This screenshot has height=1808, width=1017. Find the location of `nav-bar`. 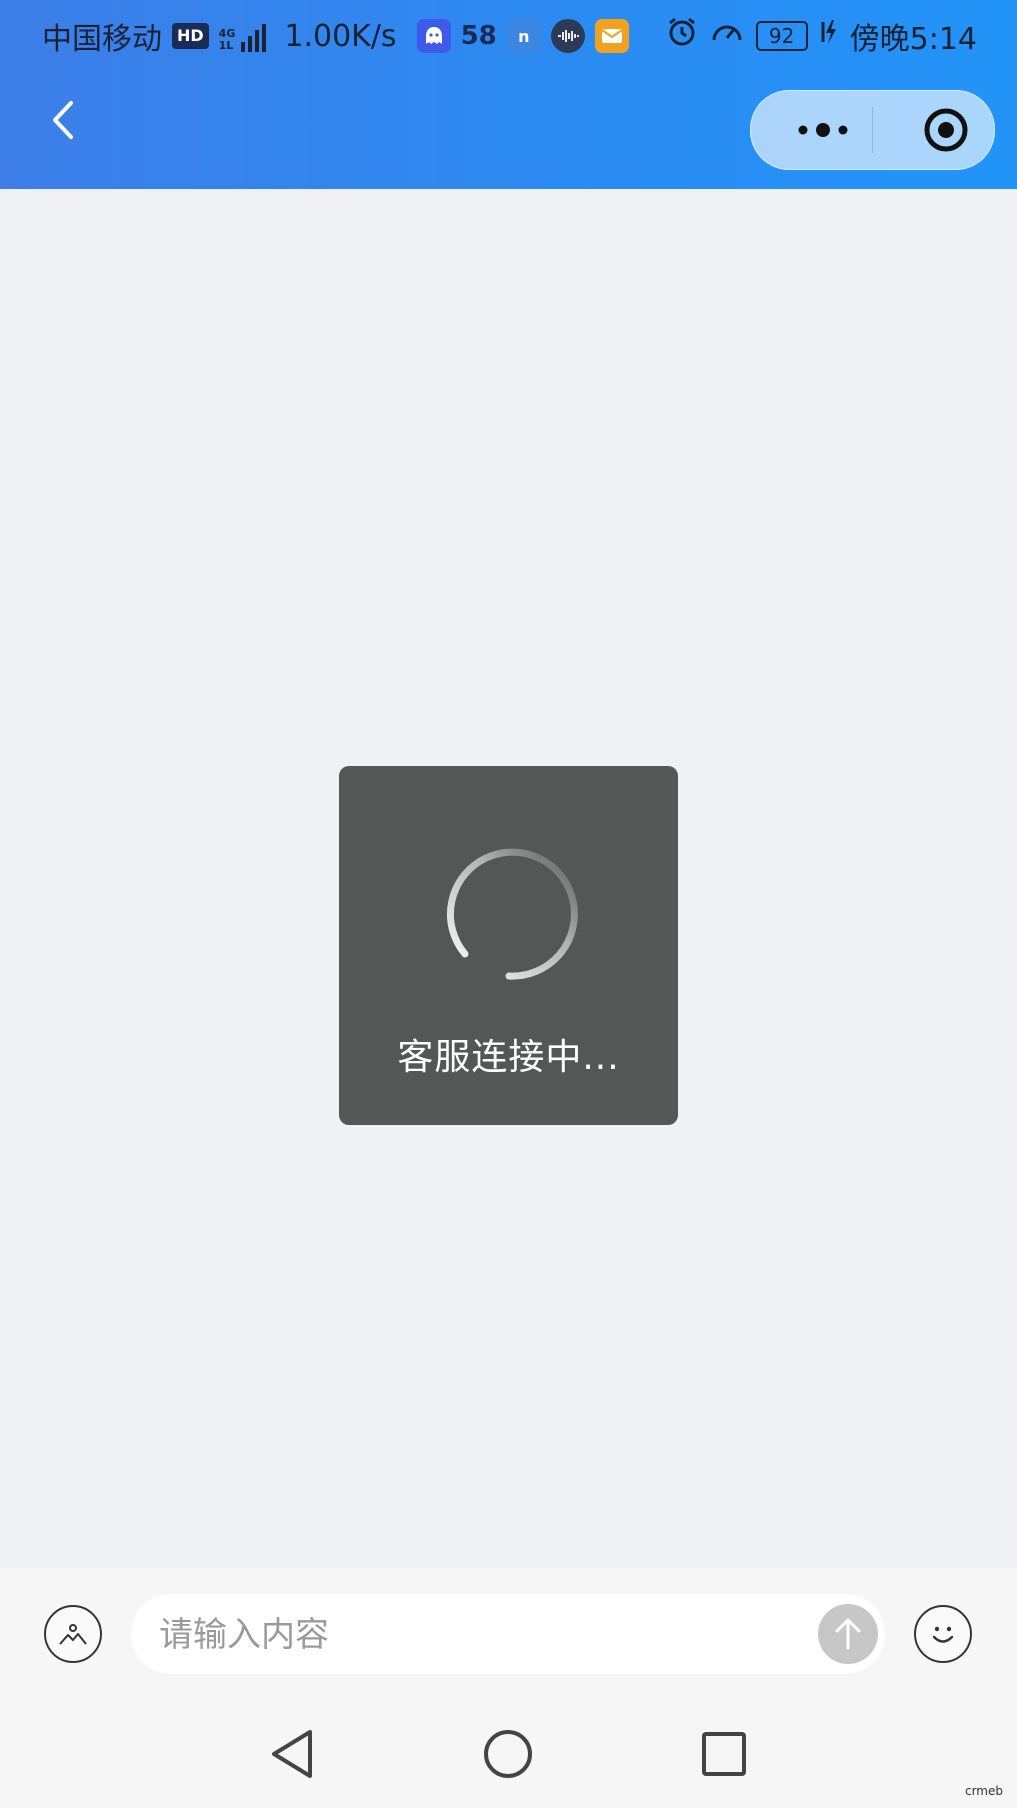

nav-bar is located at coordinates (508, 130).